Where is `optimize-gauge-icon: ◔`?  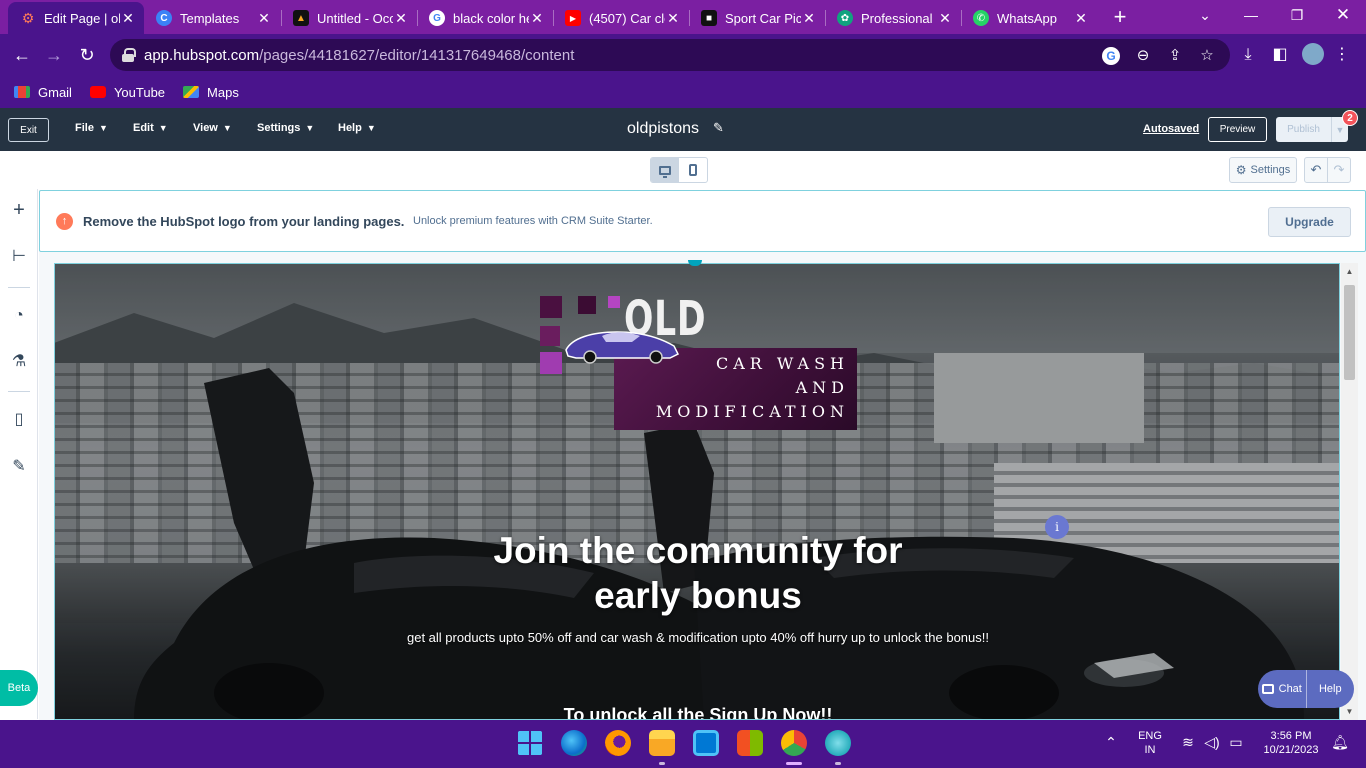 optimize-gauge-icon: ◔ is located at coordinates (19, 316).